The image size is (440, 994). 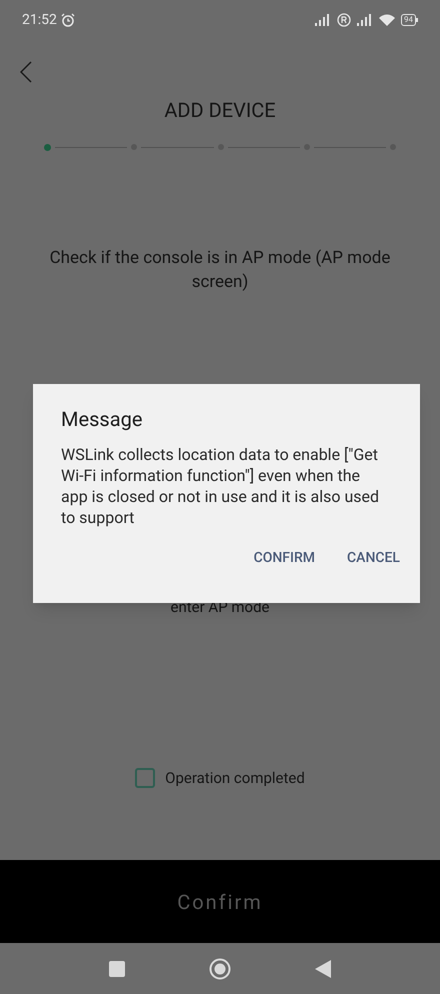 What do you see at coordinates (373, 558) in the screenshot?
I see `dialog-button: CANCEL` at bounding box center [373, 558].